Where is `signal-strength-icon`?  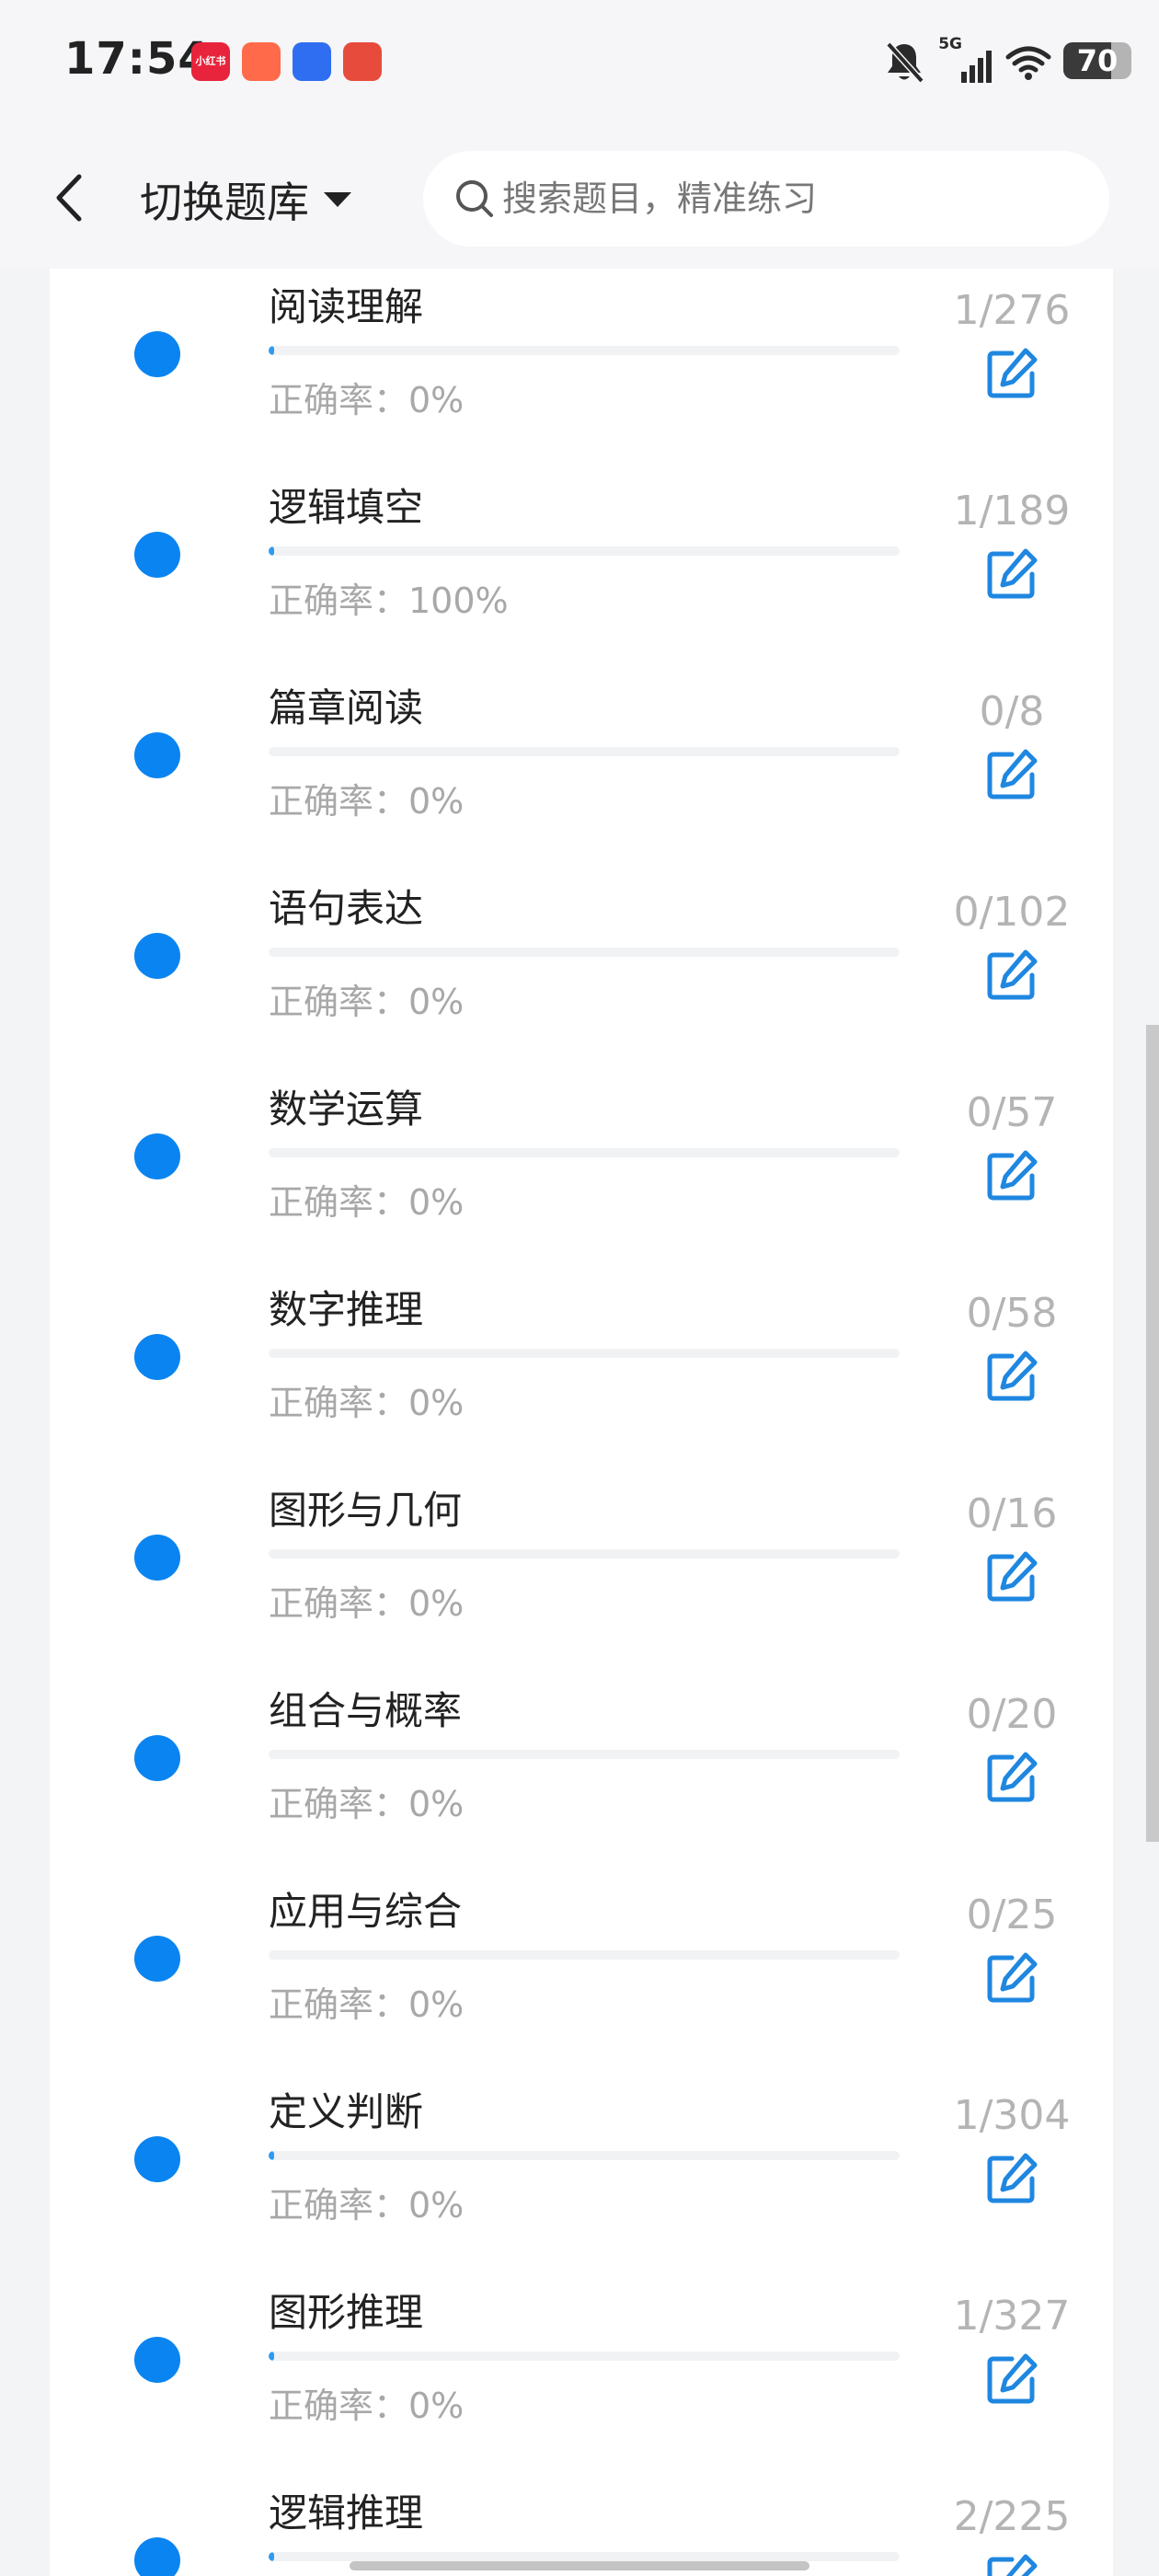
signal-strength-icon is located at coordinates (976, 67).